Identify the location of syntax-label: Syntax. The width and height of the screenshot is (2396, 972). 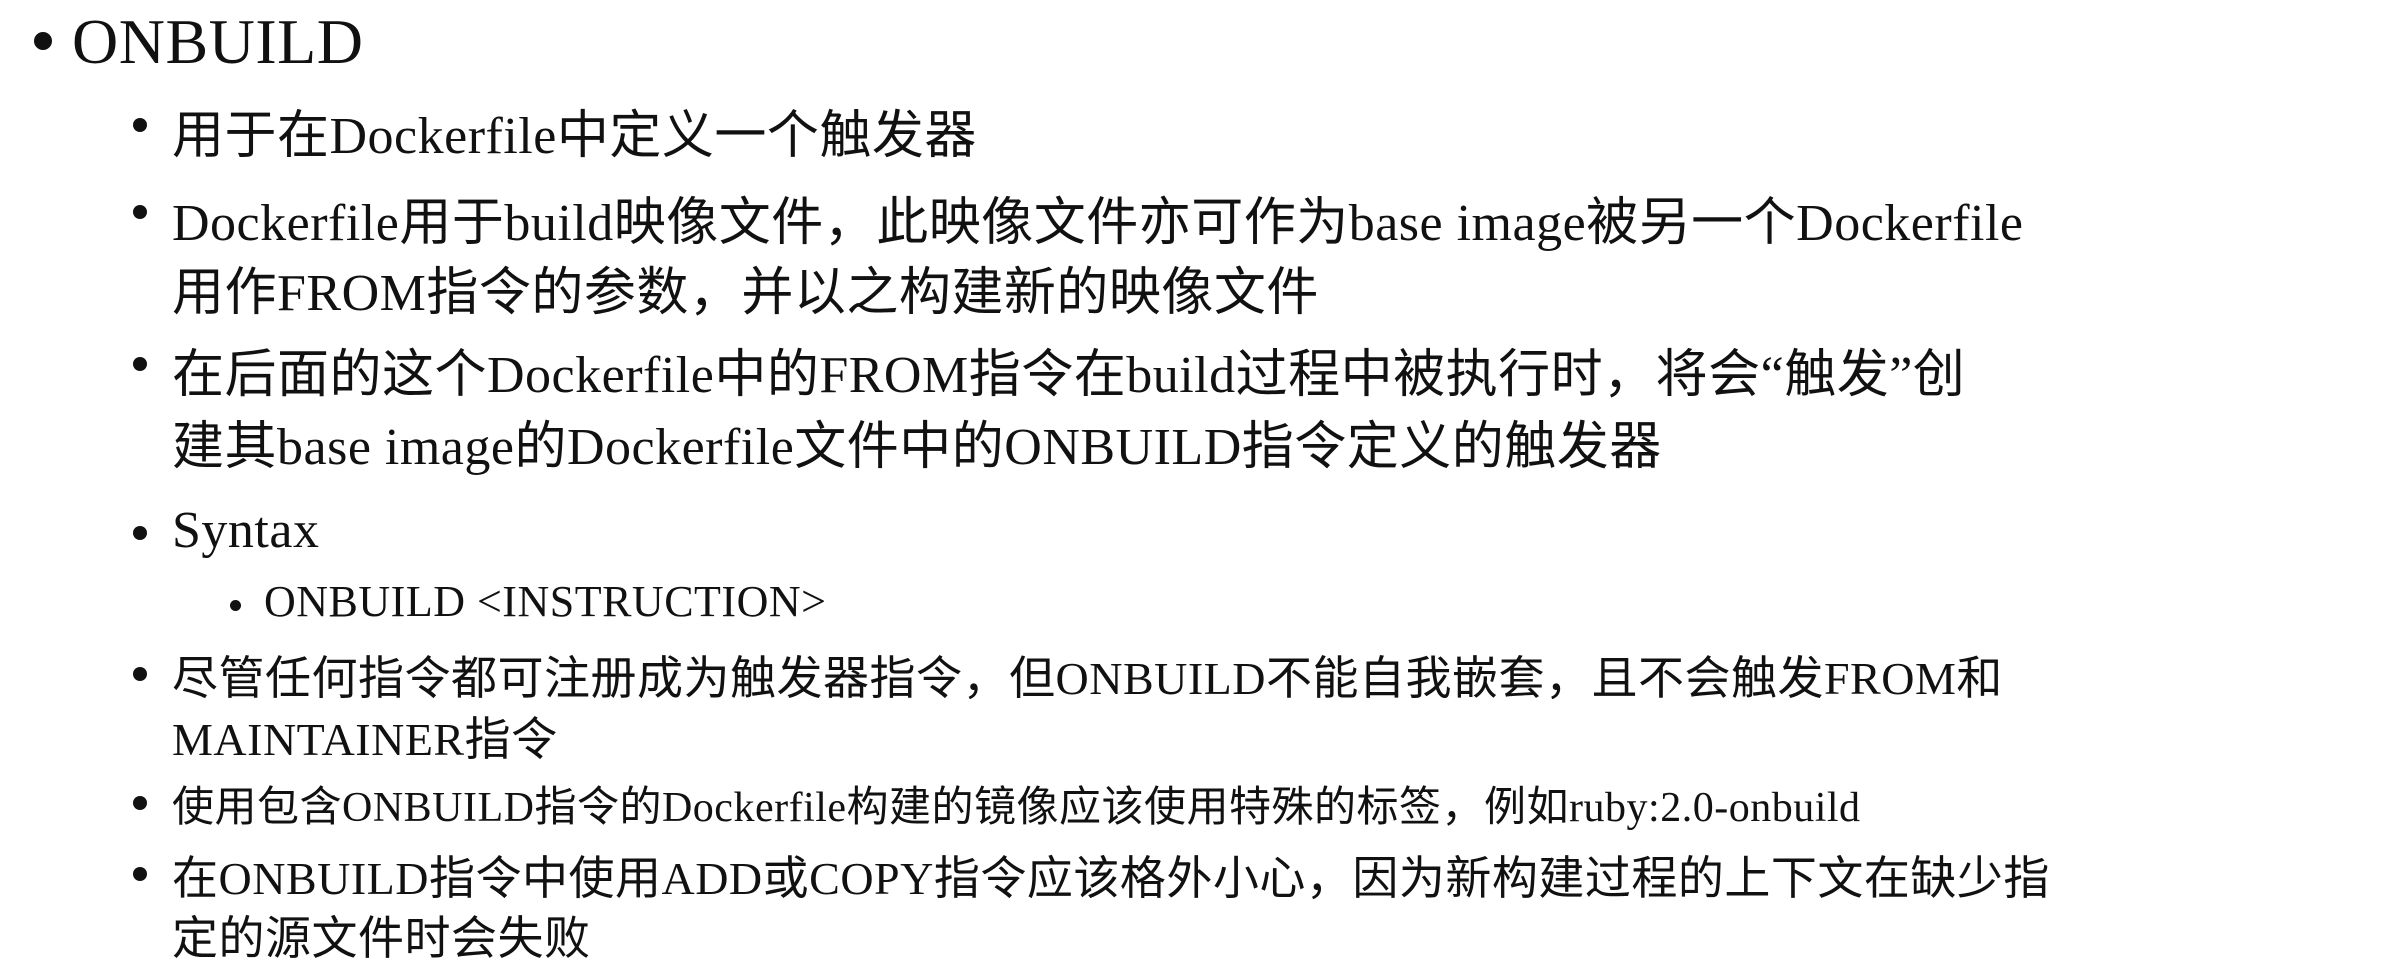
(246, 530).